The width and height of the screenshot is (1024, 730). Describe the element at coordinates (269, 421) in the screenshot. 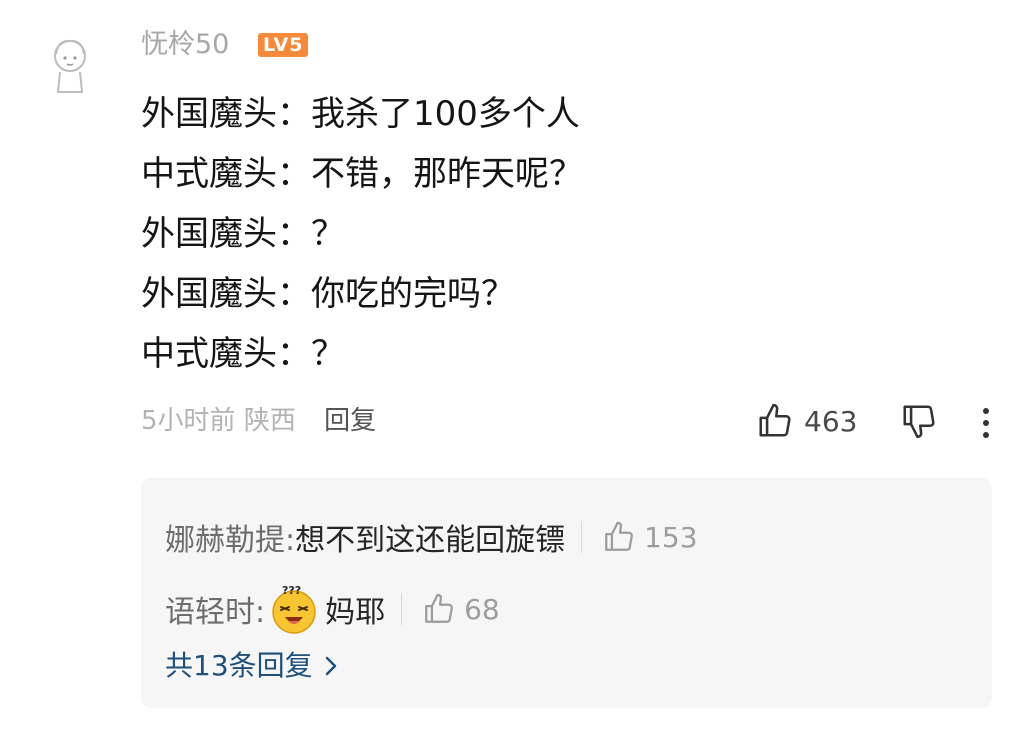

I see `comment-location: 陕西` at that location.